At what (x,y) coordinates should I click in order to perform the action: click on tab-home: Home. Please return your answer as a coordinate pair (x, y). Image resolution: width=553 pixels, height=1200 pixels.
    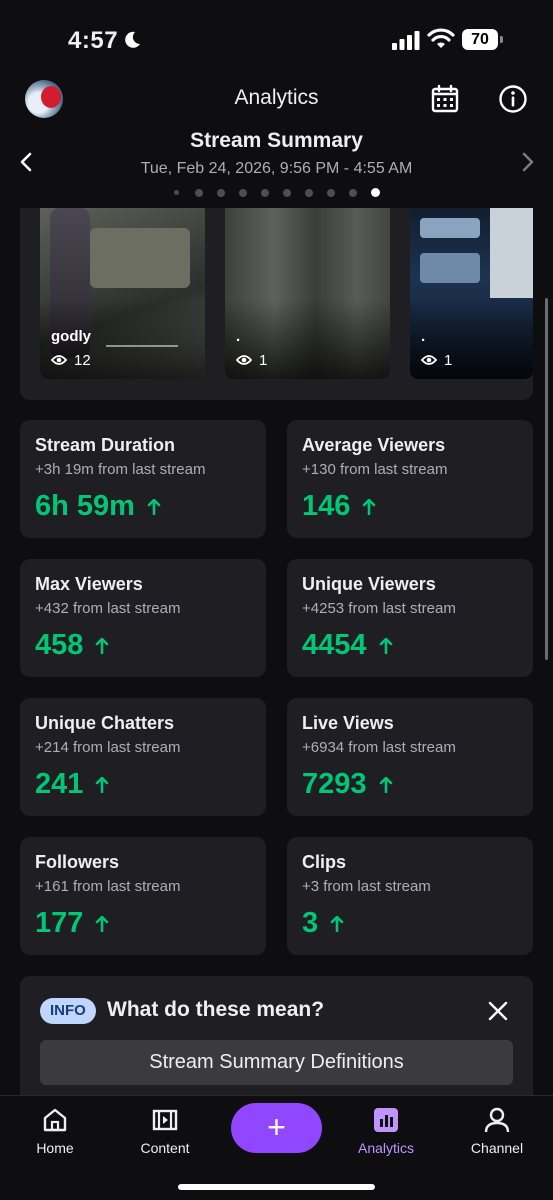
    Looking at the image, I should click on (55, 1131).